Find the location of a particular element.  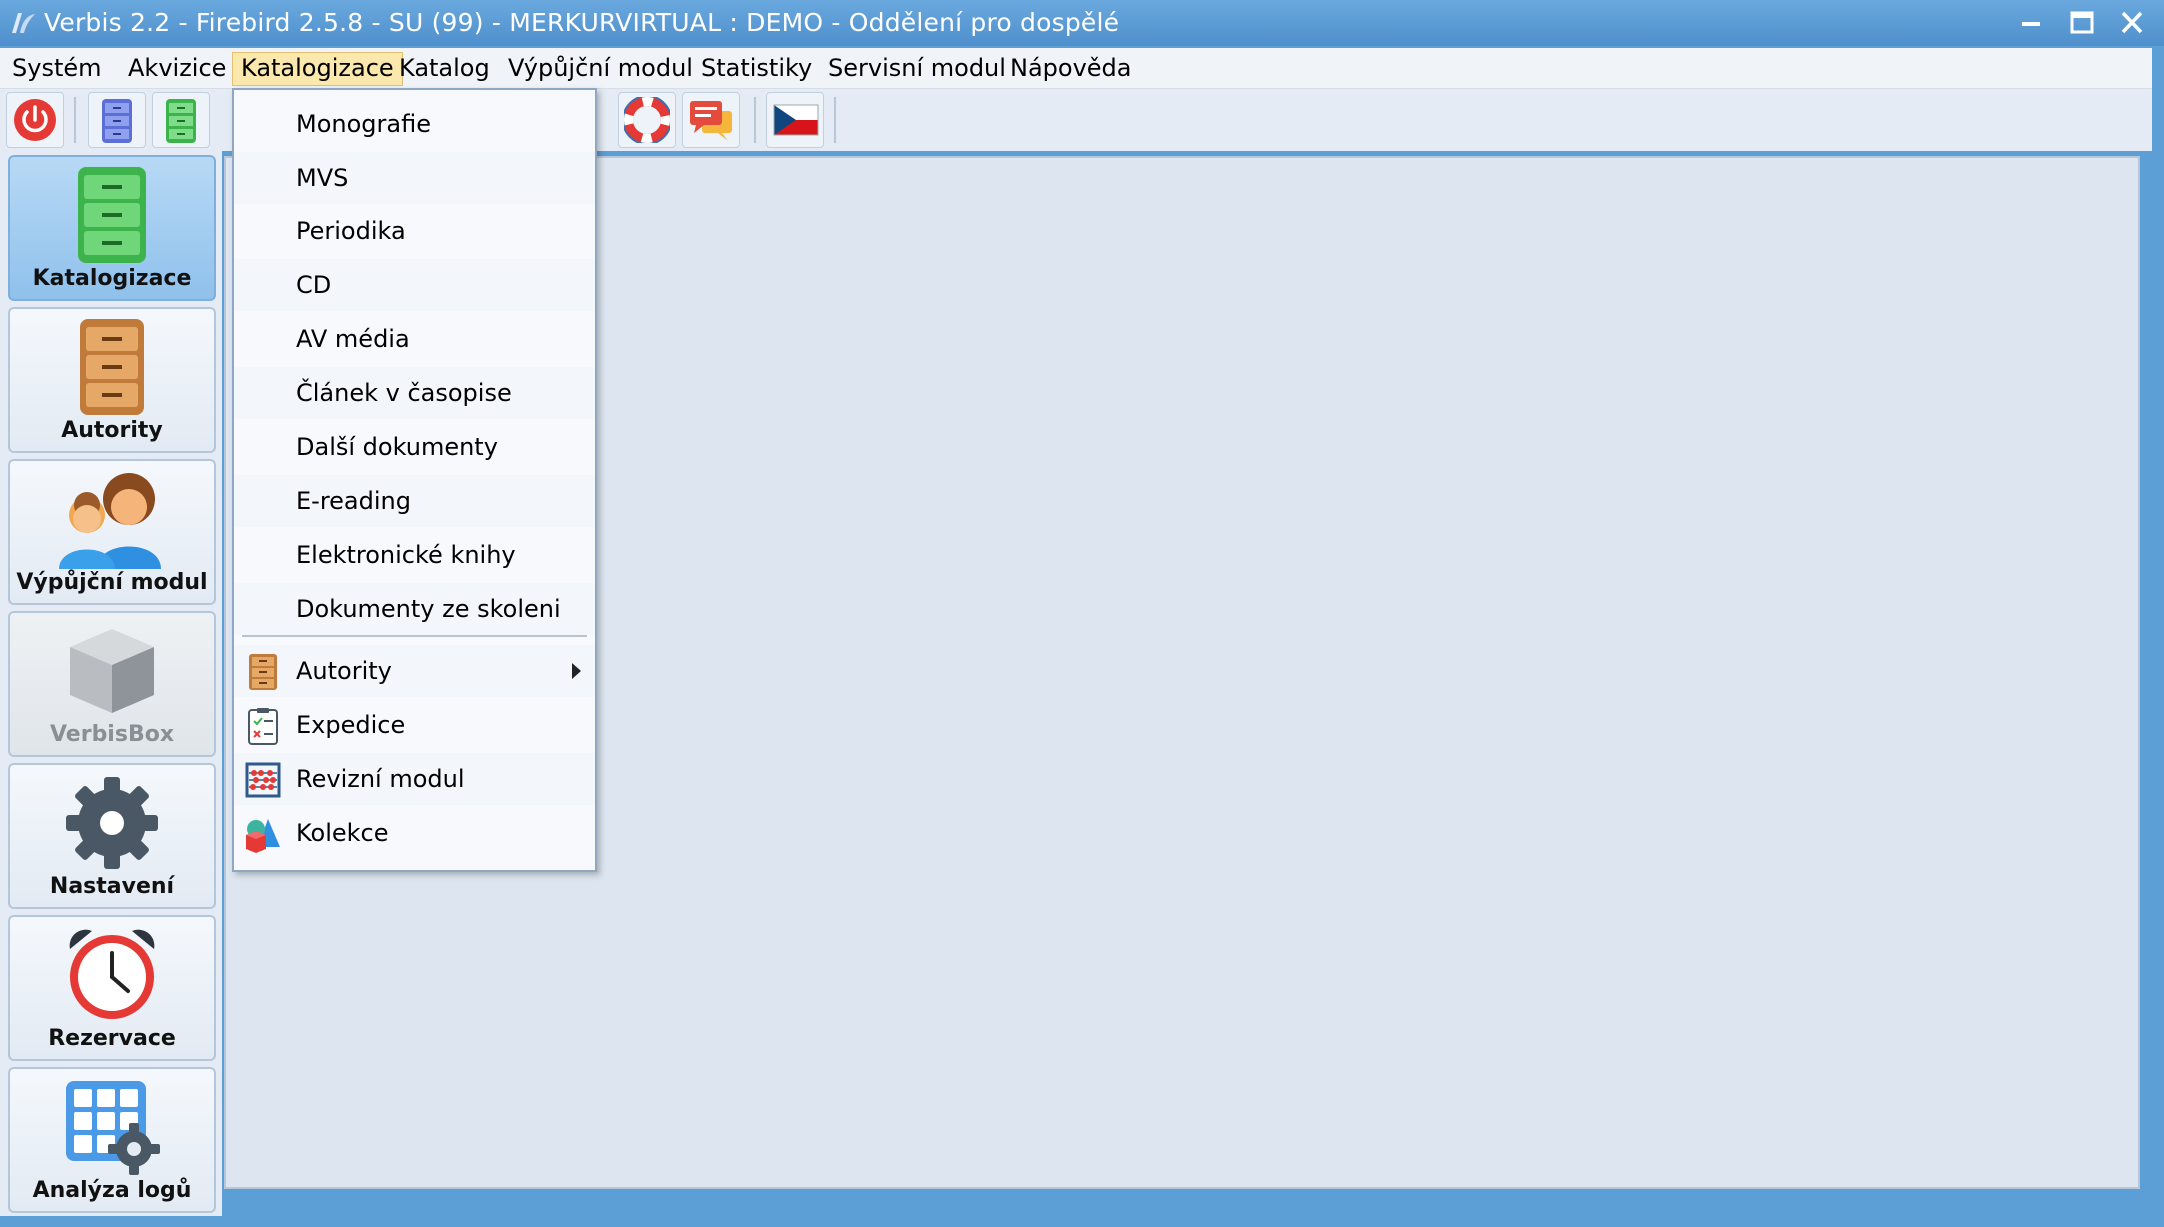

menu-item-dalsi-dokumenty: Další dokumenty is located at coordinates (414, 447).